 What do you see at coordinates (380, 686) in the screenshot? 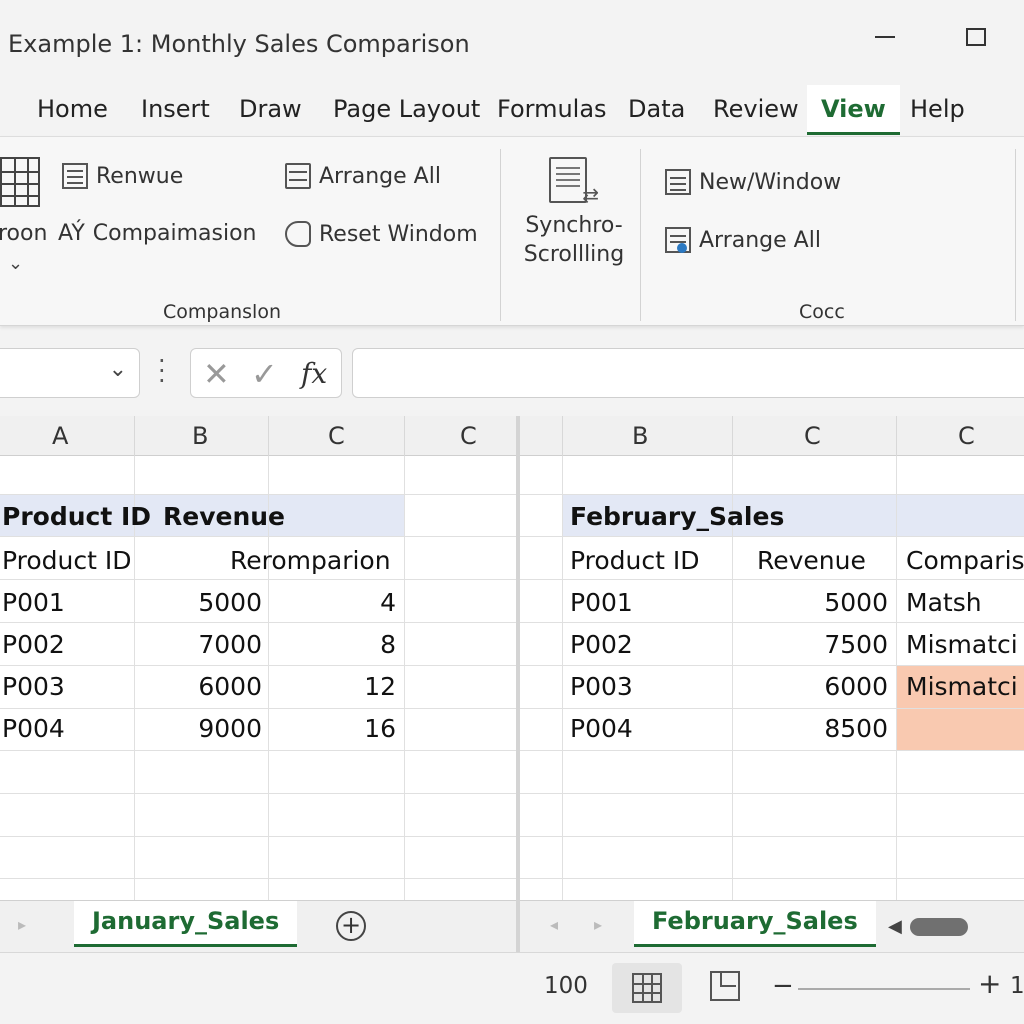
I see `table-cell: 12` at bounding box center [380, 686].